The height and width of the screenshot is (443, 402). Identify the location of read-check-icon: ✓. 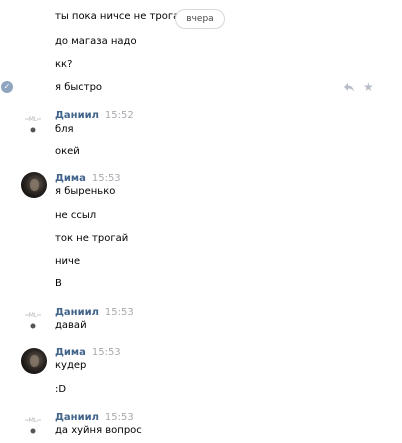
(7, 87).